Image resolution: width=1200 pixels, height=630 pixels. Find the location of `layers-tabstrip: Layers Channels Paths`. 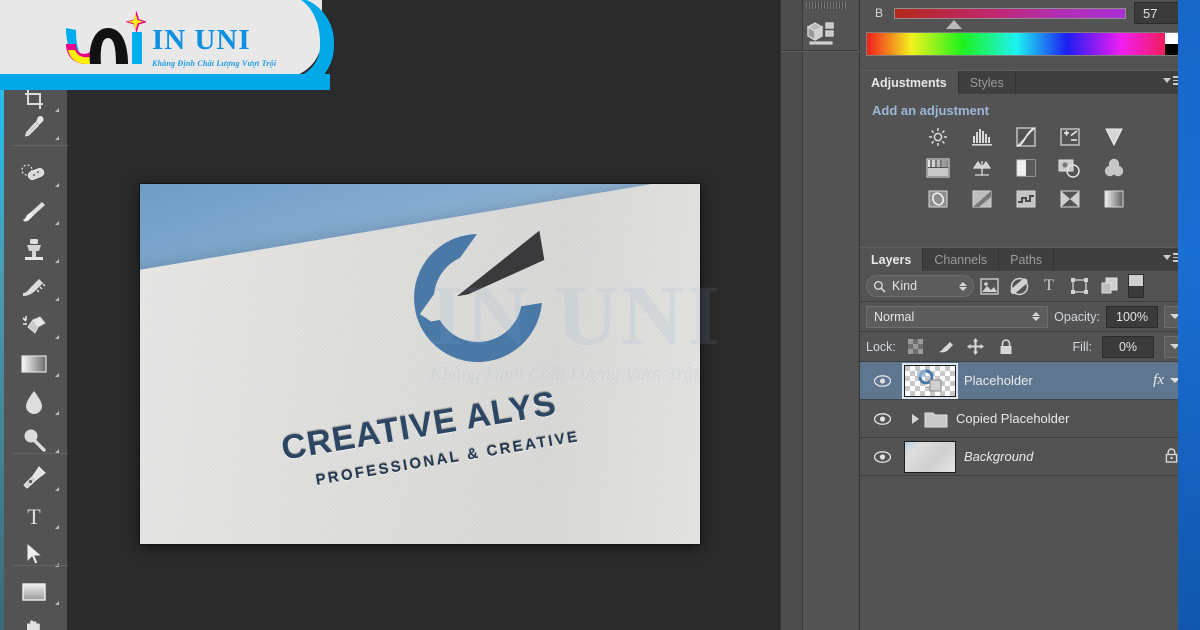

layers-tabstrip: Layers Channels Paths is located at coordinates (1026, 259).